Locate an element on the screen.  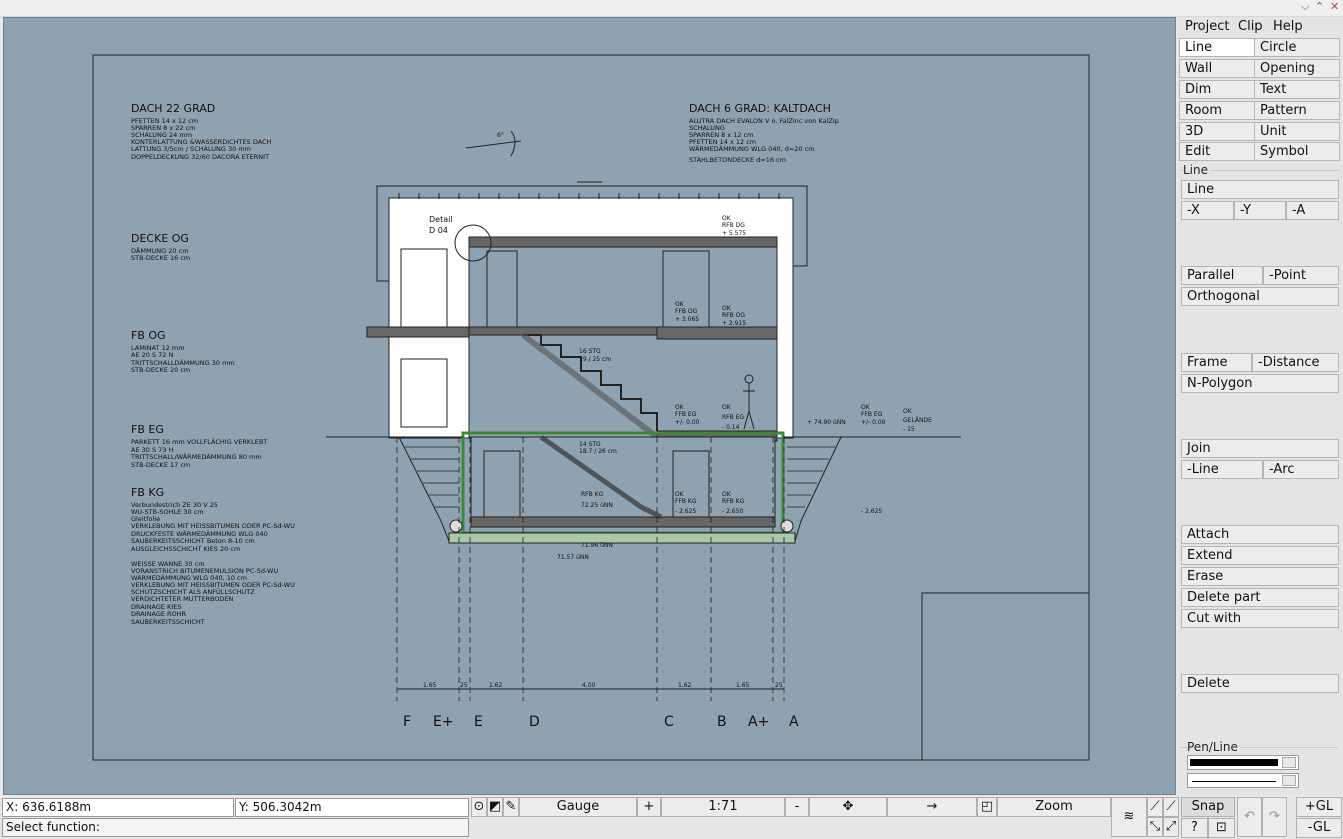
svg-text:DOPPELDECKUNG 32/60 DACORA ETE: DOPPELDECKUNG 32/60 DACORA ETERNIT is located at coordinates (200, 157).